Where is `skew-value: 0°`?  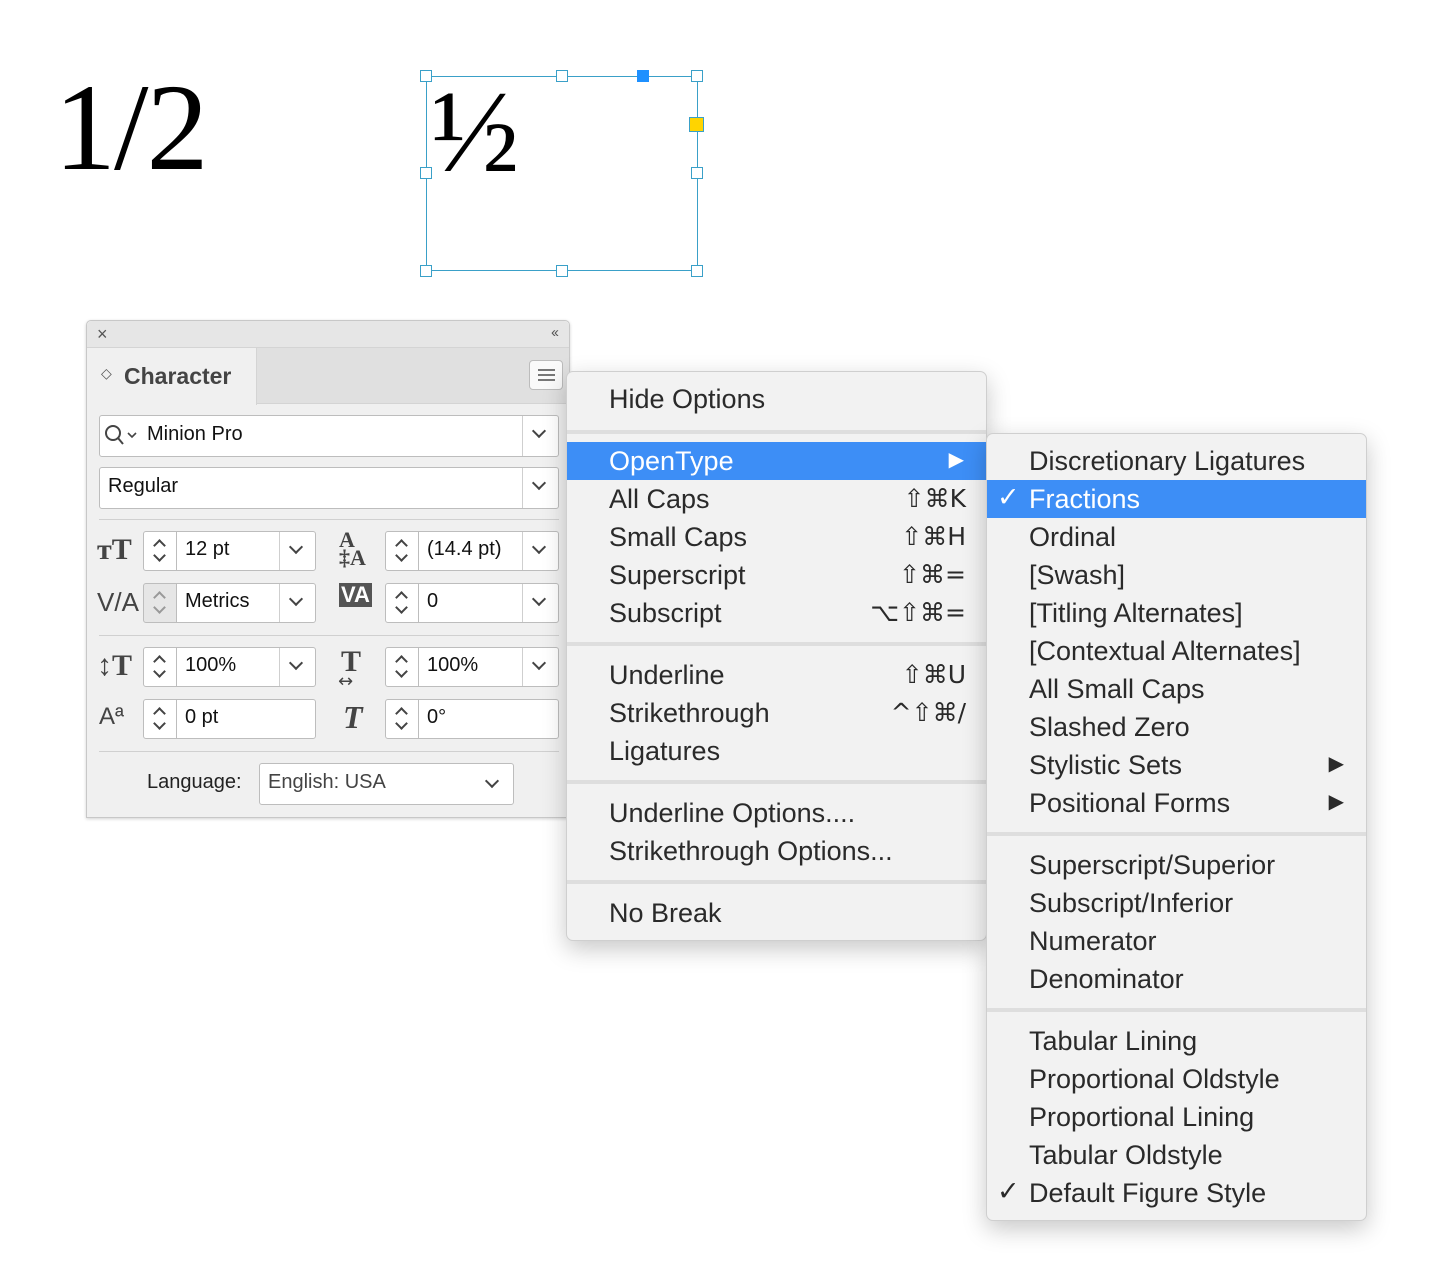
skew-value: 0° is located at coordinates (437, 717).